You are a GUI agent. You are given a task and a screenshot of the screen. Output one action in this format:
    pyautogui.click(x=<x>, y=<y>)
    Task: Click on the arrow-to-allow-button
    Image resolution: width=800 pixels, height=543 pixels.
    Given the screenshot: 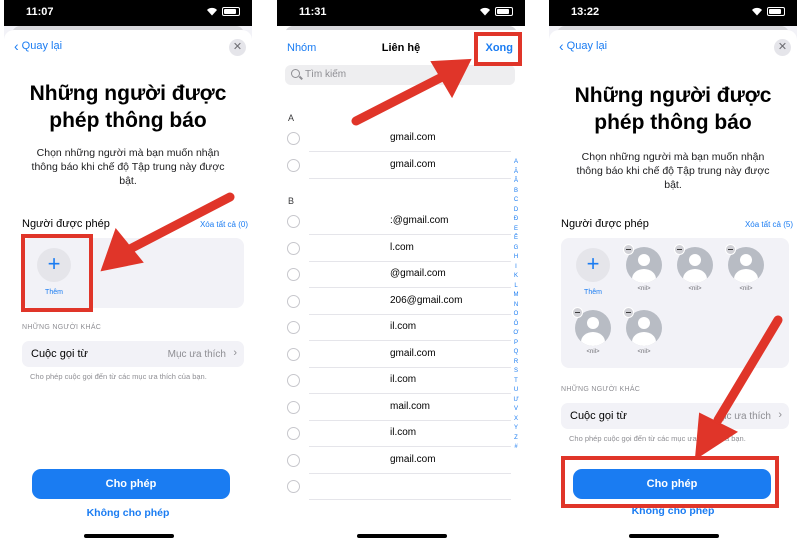 What is the action you would take?
    pyautogui.click(x=748, y=370)
    